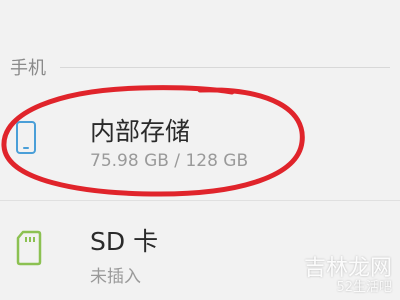 The image size is (400, 300). I want to click on section-header: 手机, so click(200, 67).